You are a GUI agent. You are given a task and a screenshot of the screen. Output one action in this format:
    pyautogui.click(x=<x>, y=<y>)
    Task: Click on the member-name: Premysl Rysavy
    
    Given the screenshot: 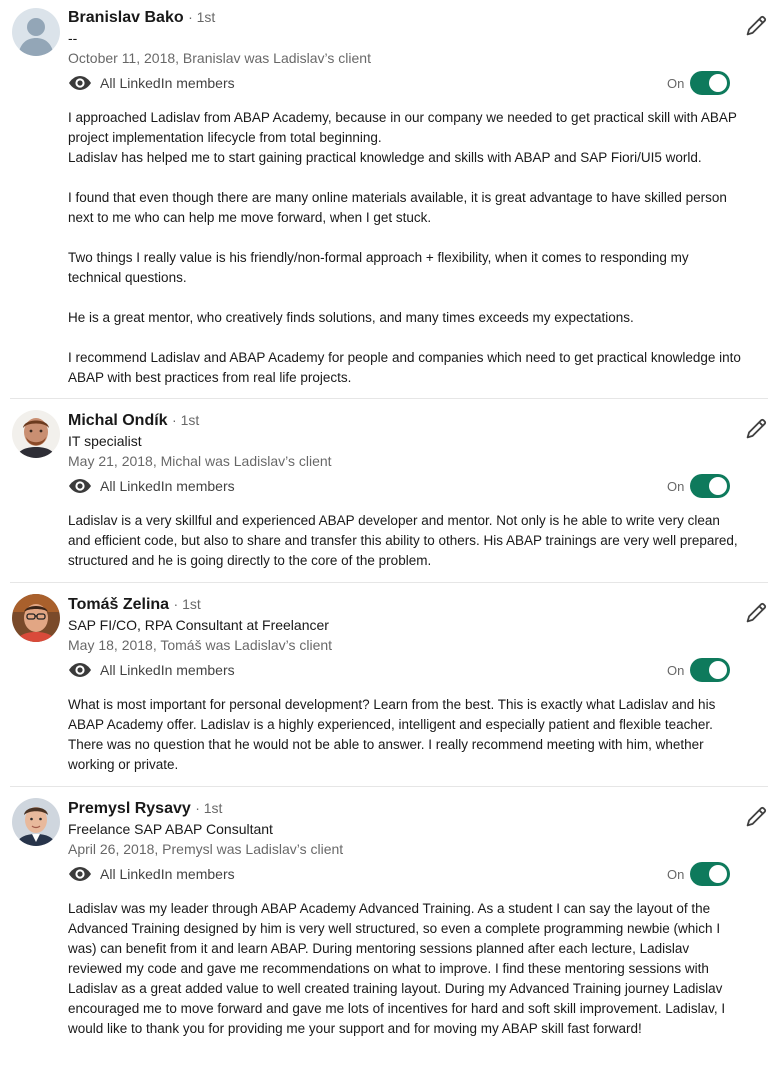 What is the action you would take?
    pyautogui.click(x=129, y=808)
    